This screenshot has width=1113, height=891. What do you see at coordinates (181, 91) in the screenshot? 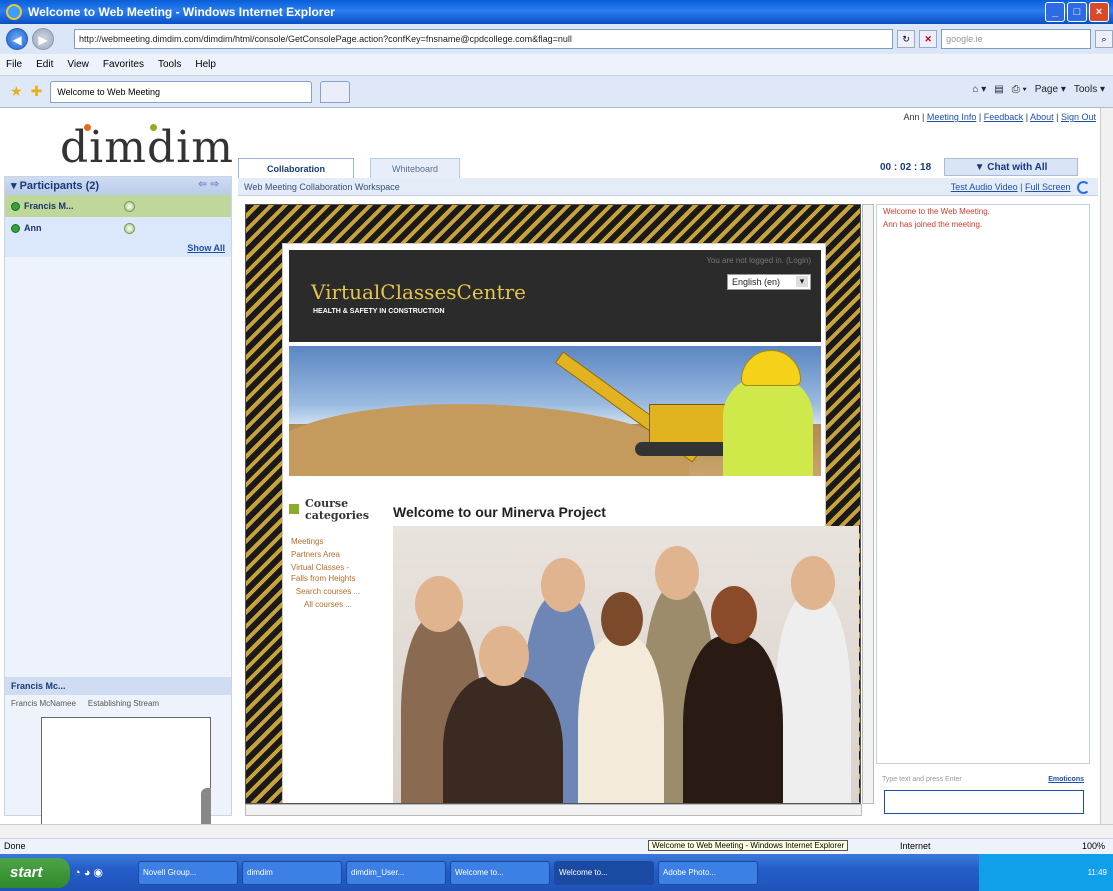
I see `browser-tab: Welcome to Web Meeting` at bounding box center [181, 91].